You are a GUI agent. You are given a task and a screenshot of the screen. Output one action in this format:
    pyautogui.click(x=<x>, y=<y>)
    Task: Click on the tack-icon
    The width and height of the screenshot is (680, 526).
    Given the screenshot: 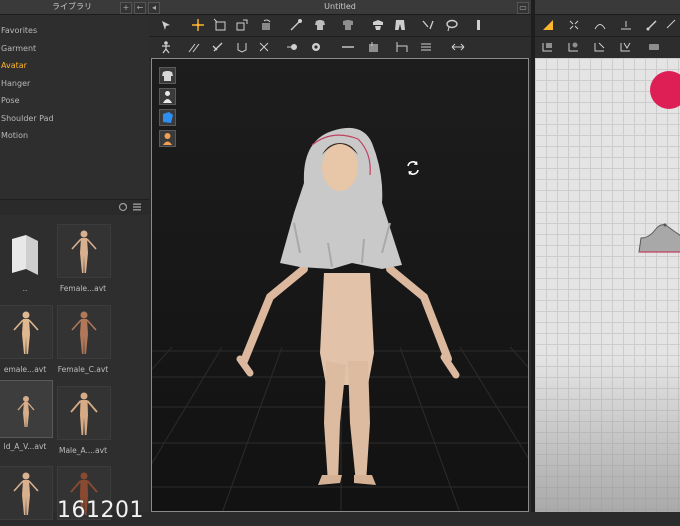 What is the action you would take?
    pyautogui.click(x=264, y=47)
    